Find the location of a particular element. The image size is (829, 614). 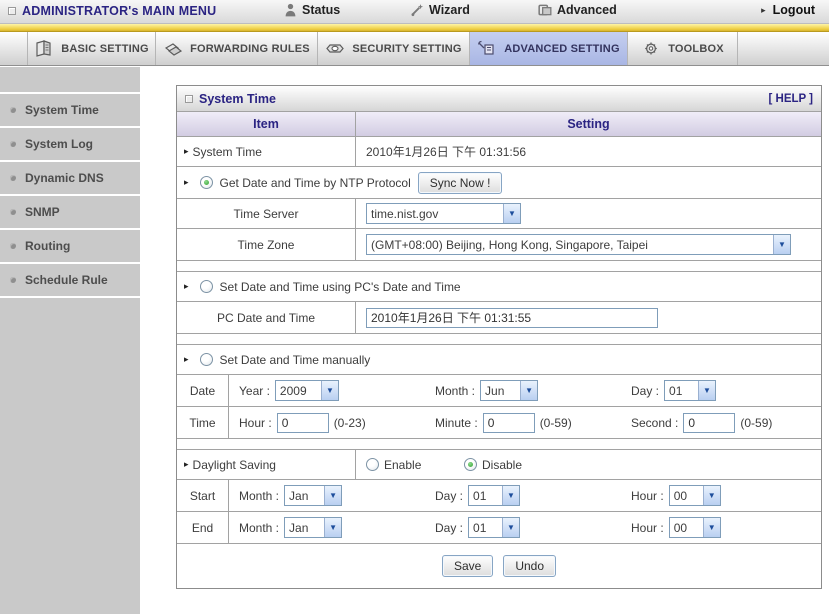

minute-range: (0-59) is located at coordinates (555, 422).